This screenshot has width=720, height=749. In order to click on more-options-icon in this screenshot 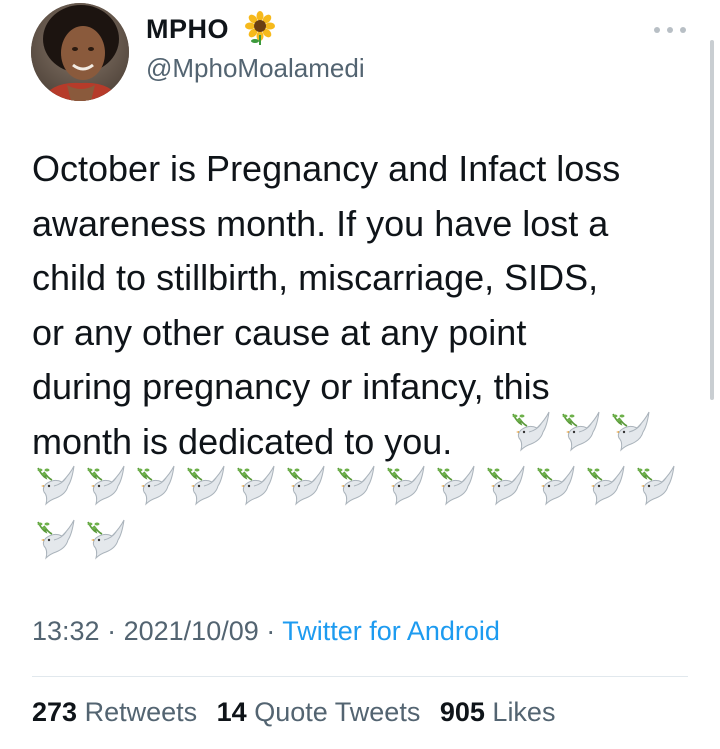, I will do `click(670, 30)`.